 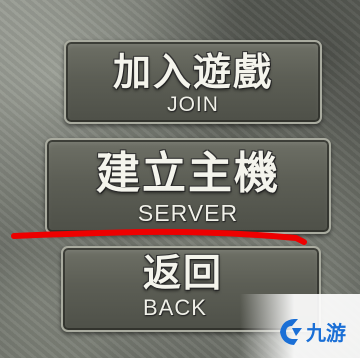 What do you see at coordinates (188, 213) in the screenshot?
I see `server-label-en: SERVER` at bounding box center [188, 213].